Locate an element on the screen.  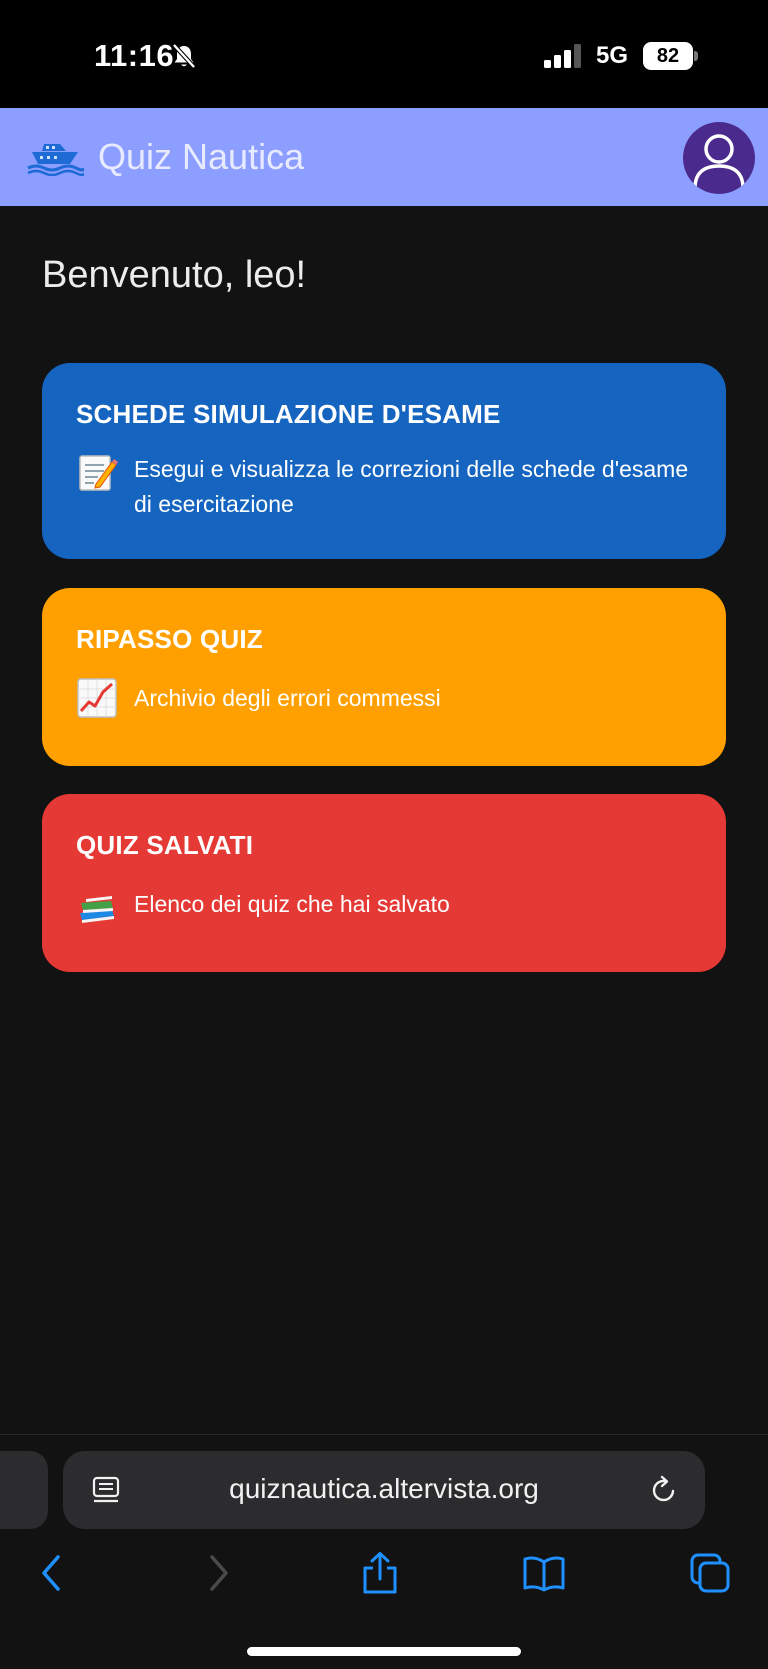
home-indicator is located at coordinates (384, 1651).